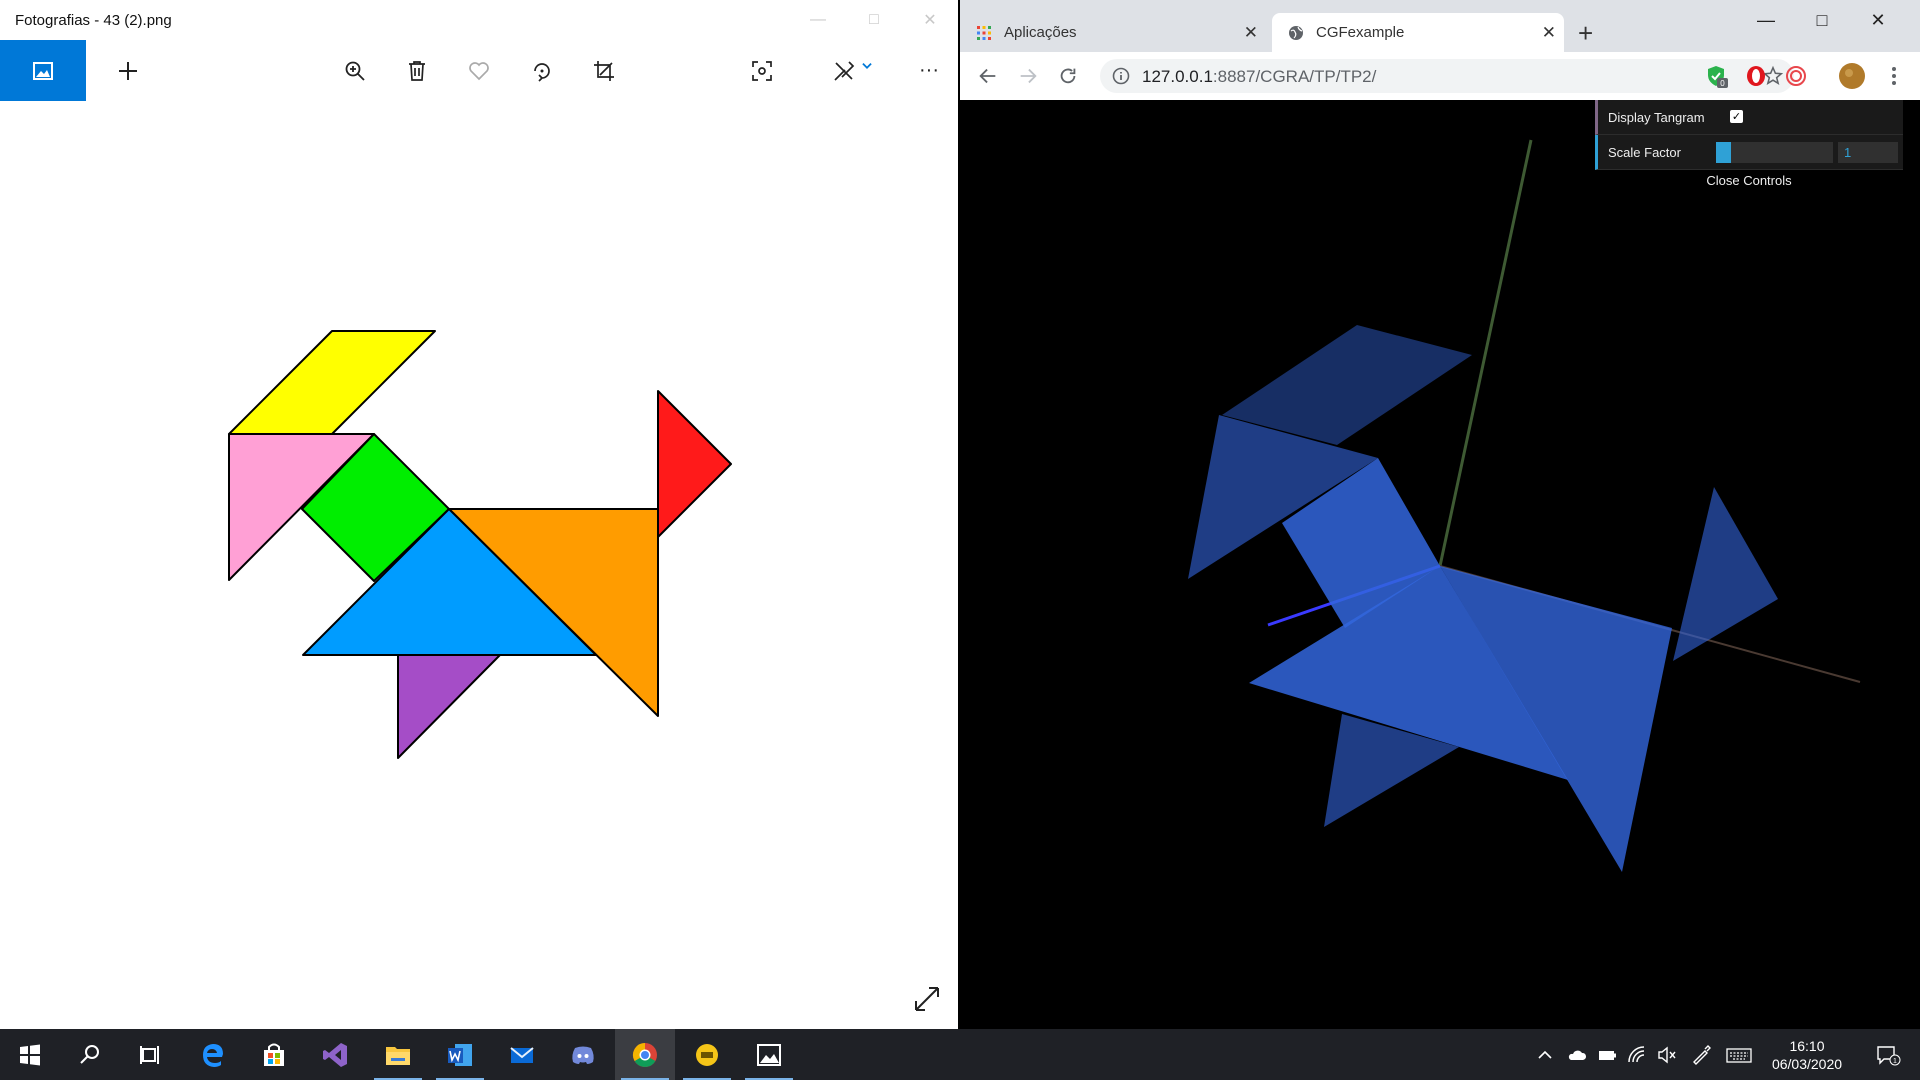 This screenshot has height=1080, width=1920. I want to click on reload-icon, so click(1068, 76).